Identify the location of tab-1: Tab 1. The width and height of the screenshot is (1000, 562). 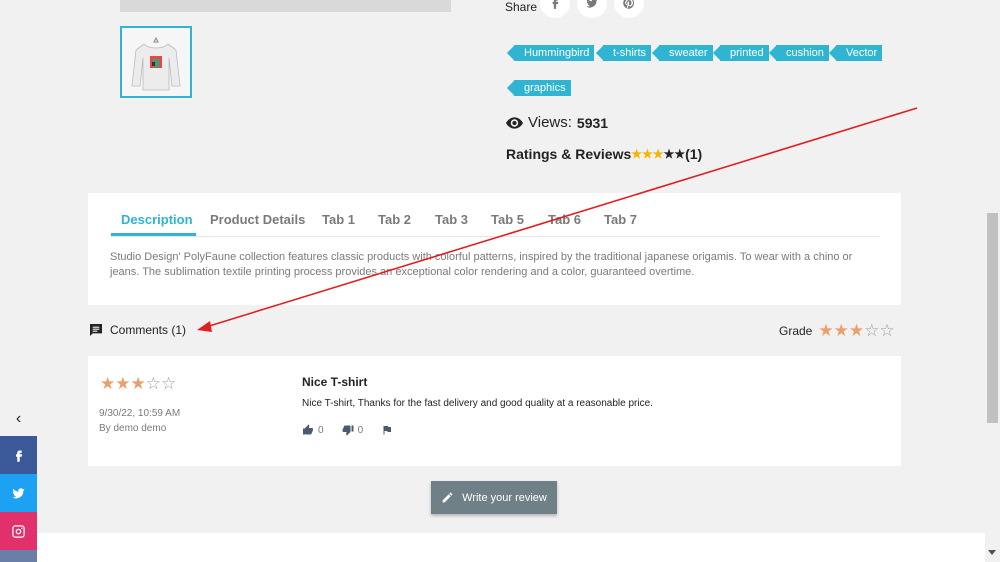
(338, 219).